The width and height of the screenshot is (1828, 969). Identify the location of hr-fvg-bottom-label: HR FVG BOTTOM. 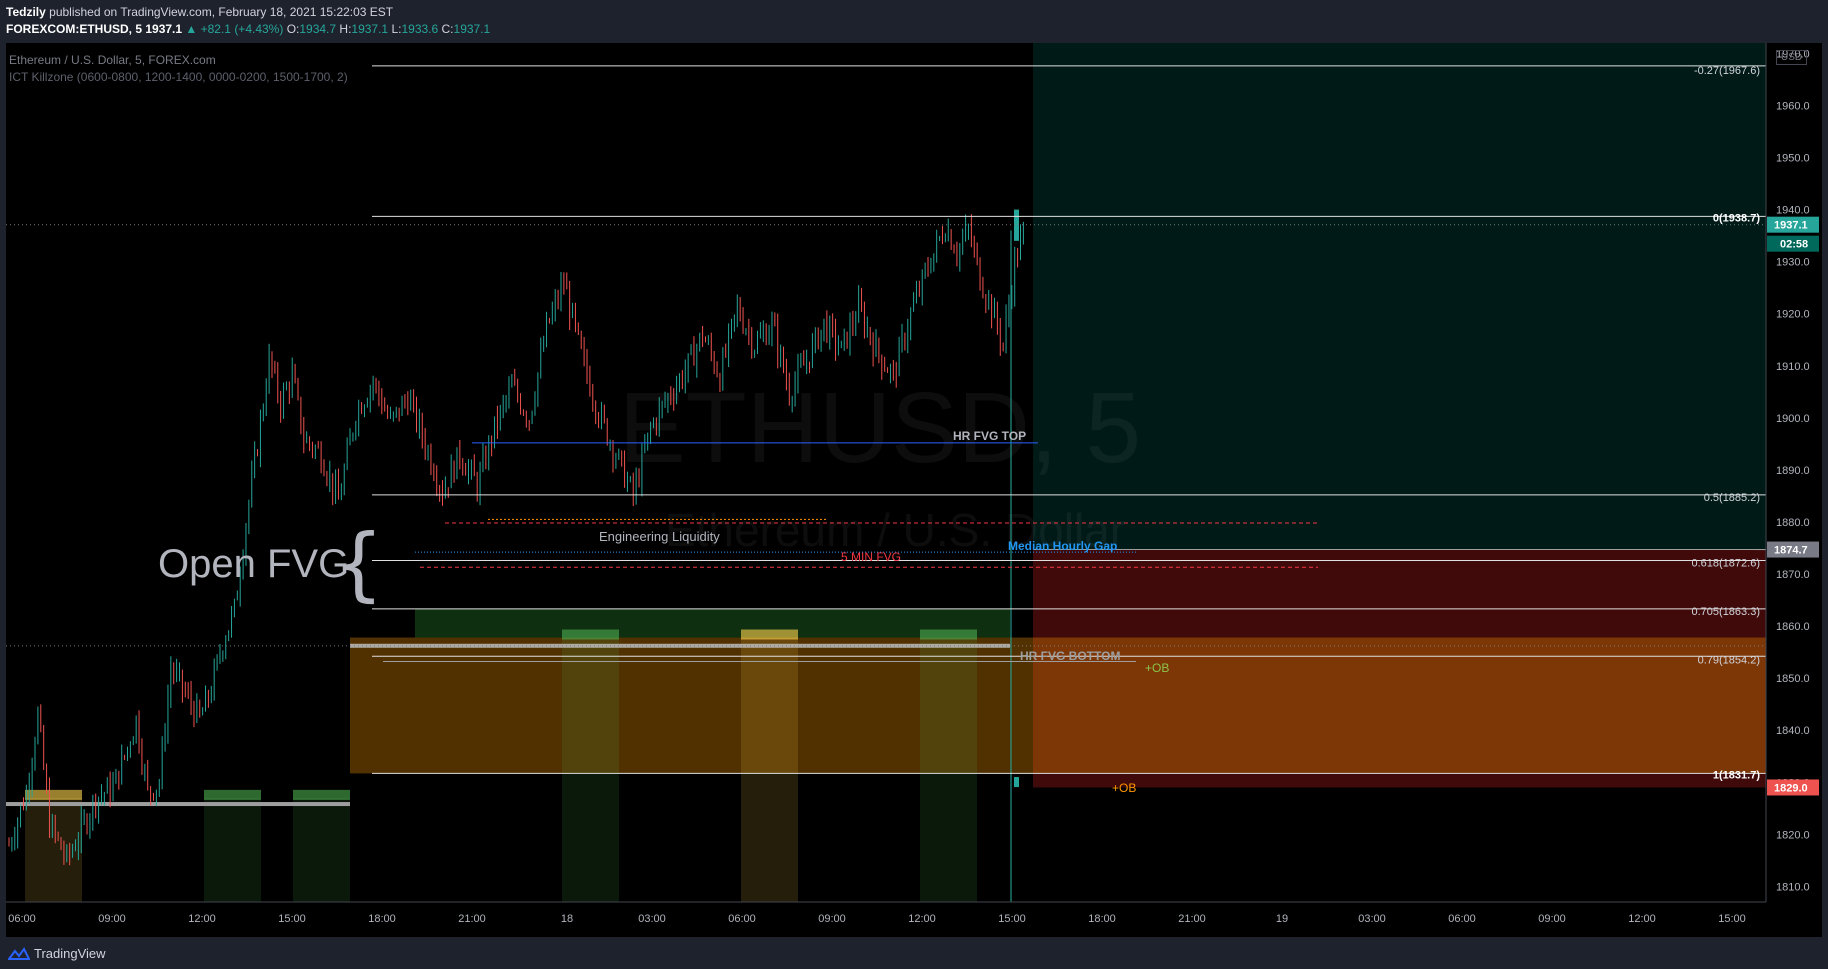
(1070, 656).